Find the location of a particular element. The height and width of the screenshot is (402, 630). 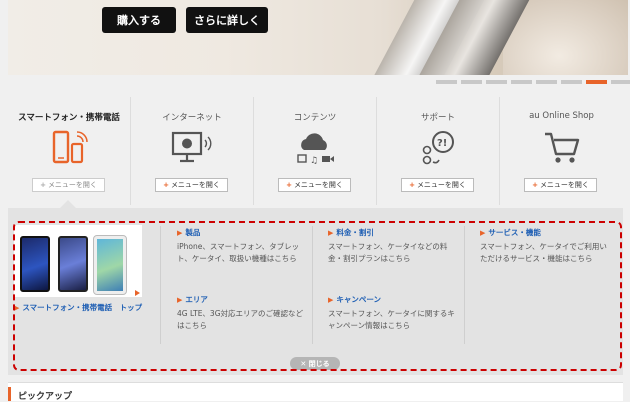

category-title: キャンペーン is located at coordinates (359, 299).